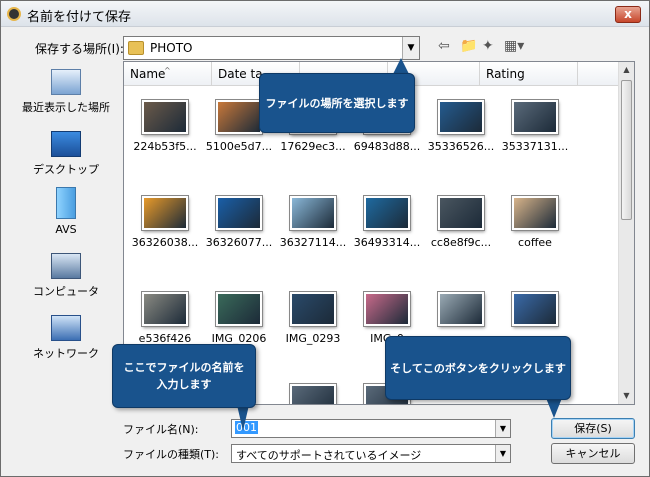 The image size is (650, 477). Describe the element at coordinates (171, 48) in the screenshot. I see `location-value: PHOTO` at that location.